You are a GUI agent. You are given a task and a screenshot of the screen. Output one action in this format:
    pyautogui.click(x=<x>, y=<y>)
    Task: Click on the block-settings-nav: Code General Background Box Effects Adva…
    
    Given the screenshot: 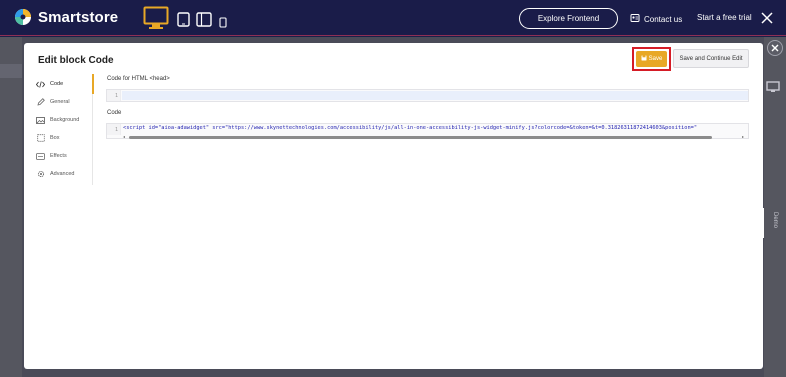 What is the action you would take?
    pyautogui.click(x=65, y=129)
    